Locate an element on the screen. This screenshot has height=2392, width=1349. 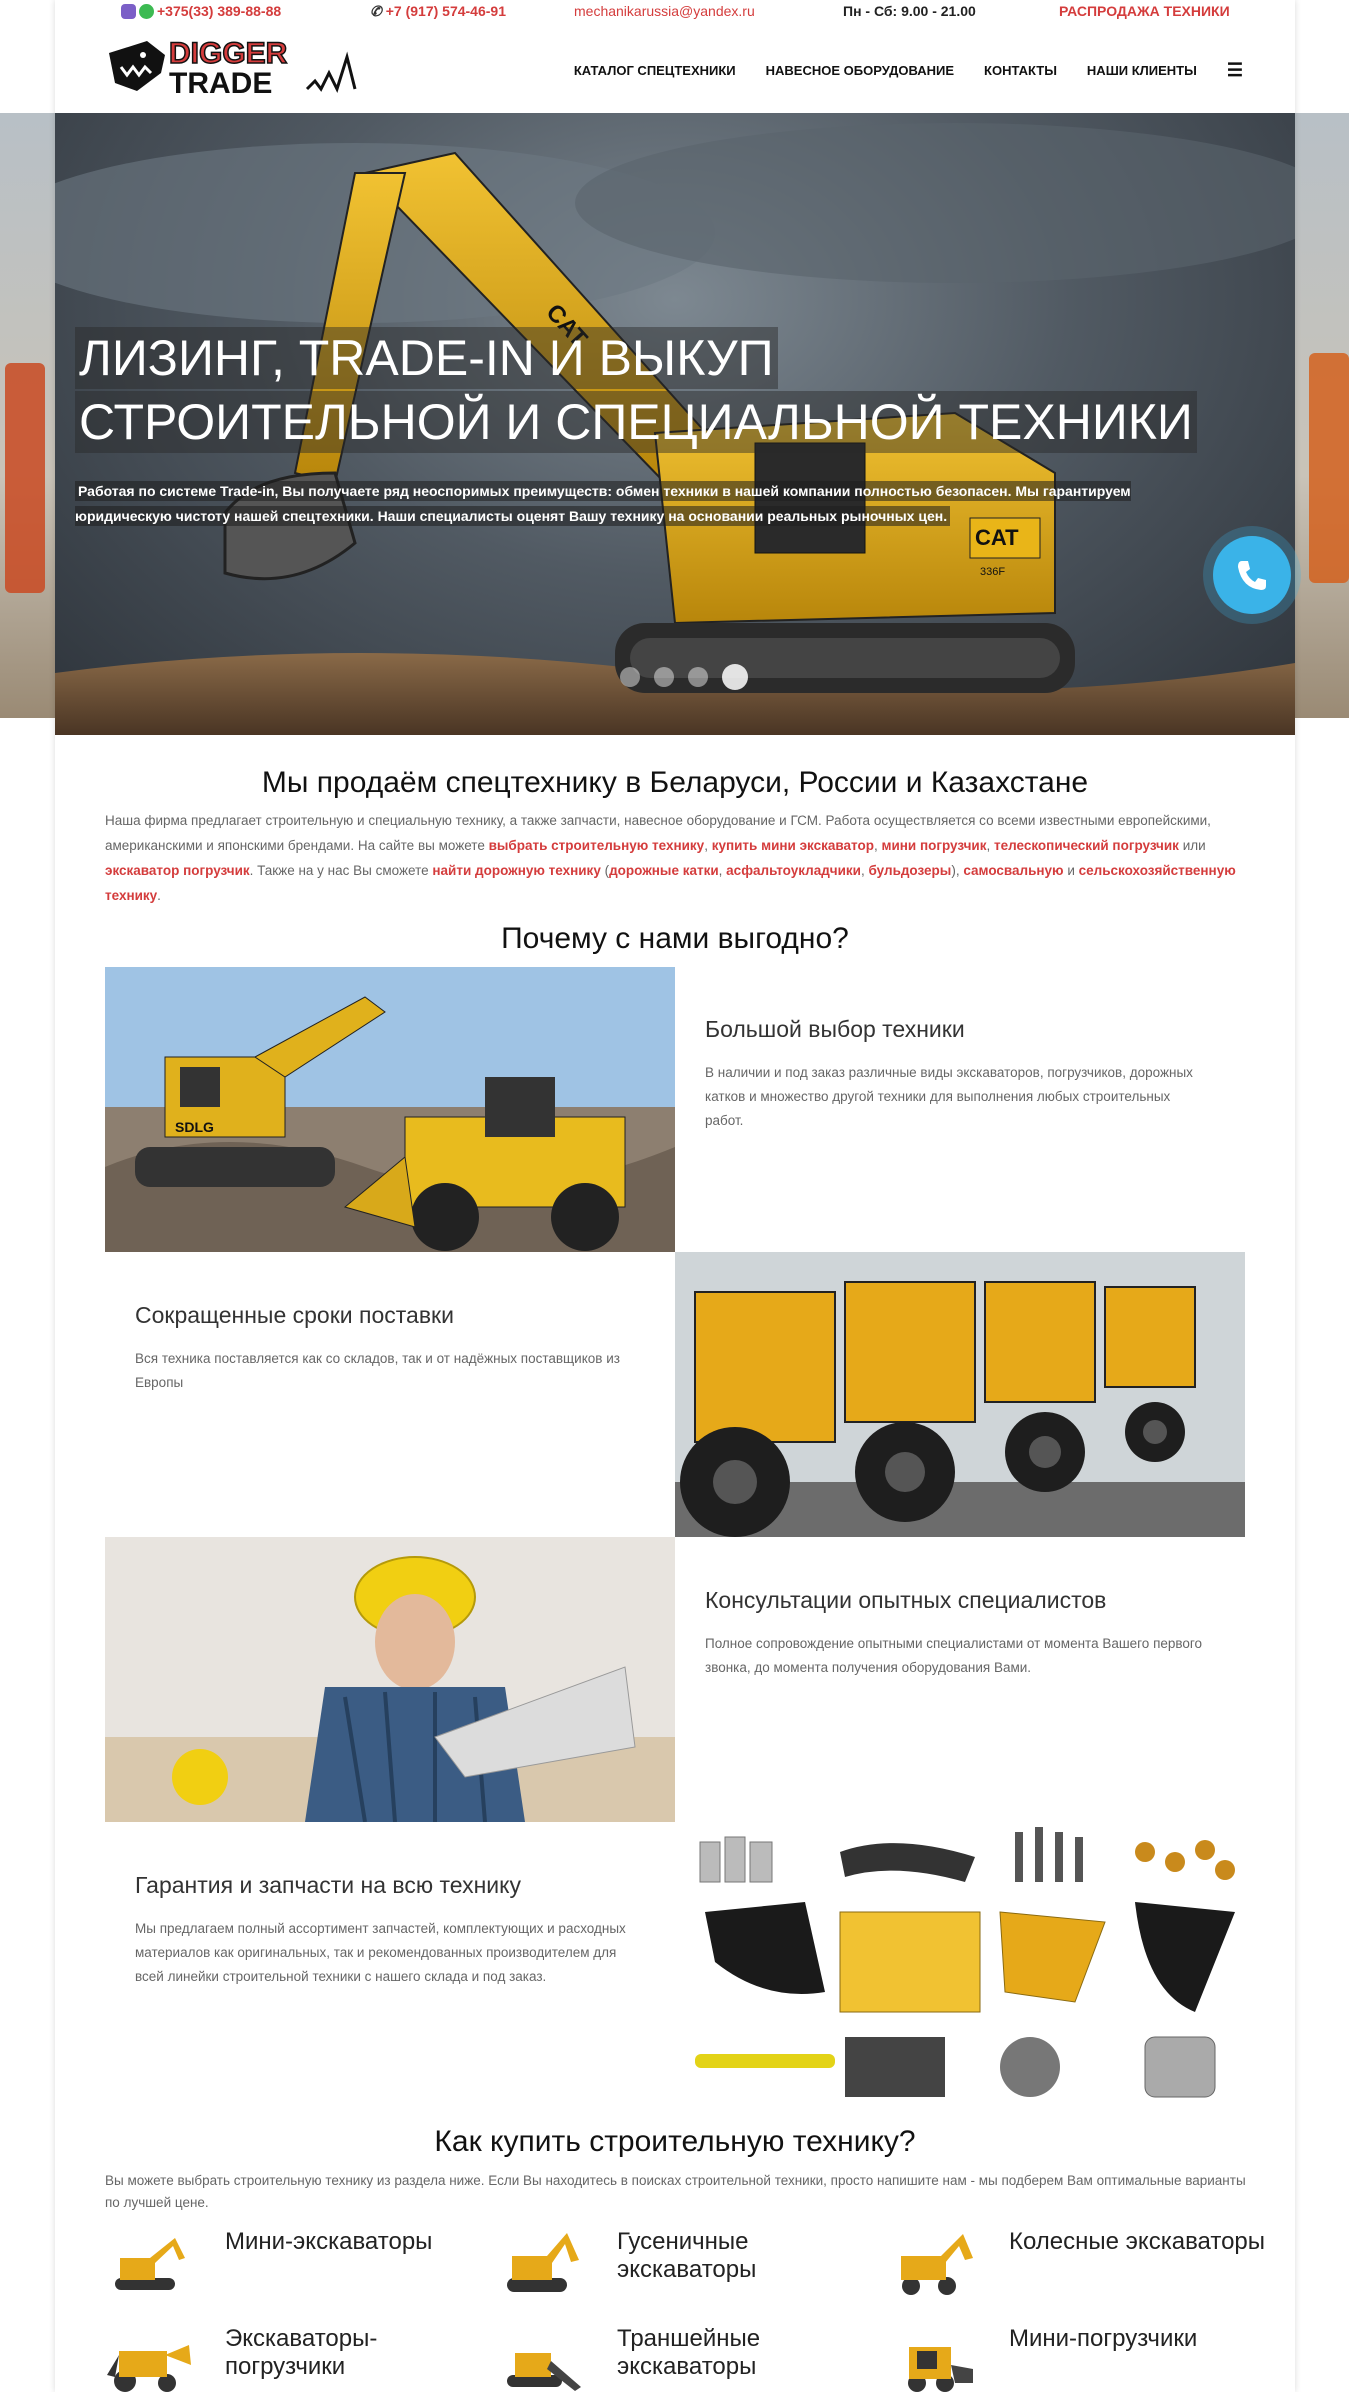
wheeled-excavator-icon is located at coordinates (937, 2264).